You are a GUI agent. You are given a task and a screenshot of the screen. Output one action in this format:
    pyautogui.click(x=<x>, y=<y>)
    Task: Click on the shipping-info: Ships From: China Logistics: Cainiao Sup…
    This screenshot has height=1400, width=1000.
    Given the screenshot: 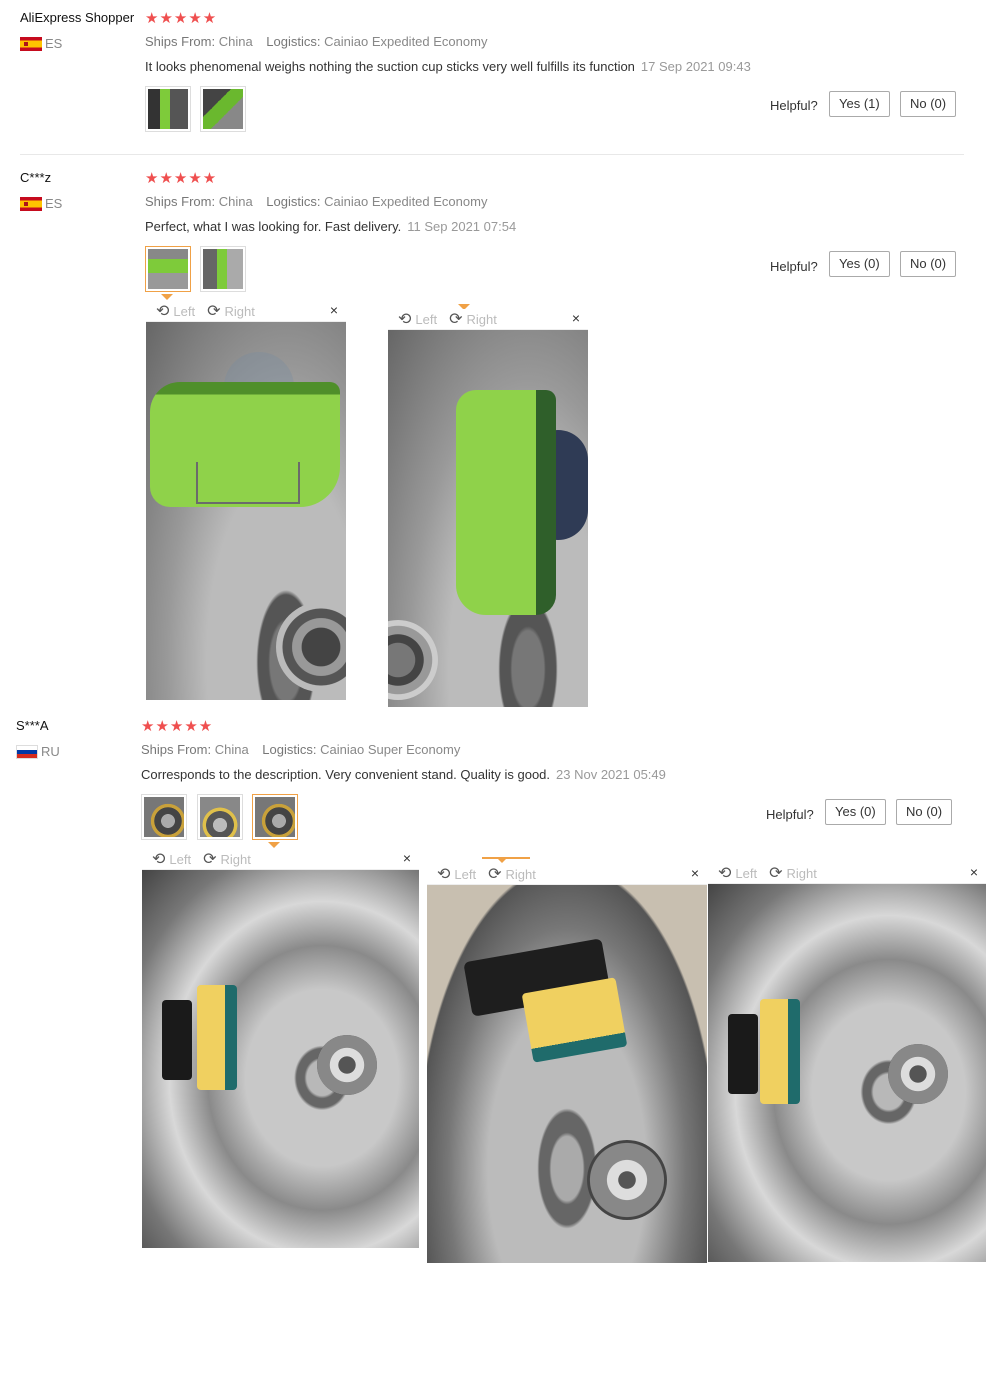 What is the action you would take?
    pyautogui.click(x=300, y=749)
    